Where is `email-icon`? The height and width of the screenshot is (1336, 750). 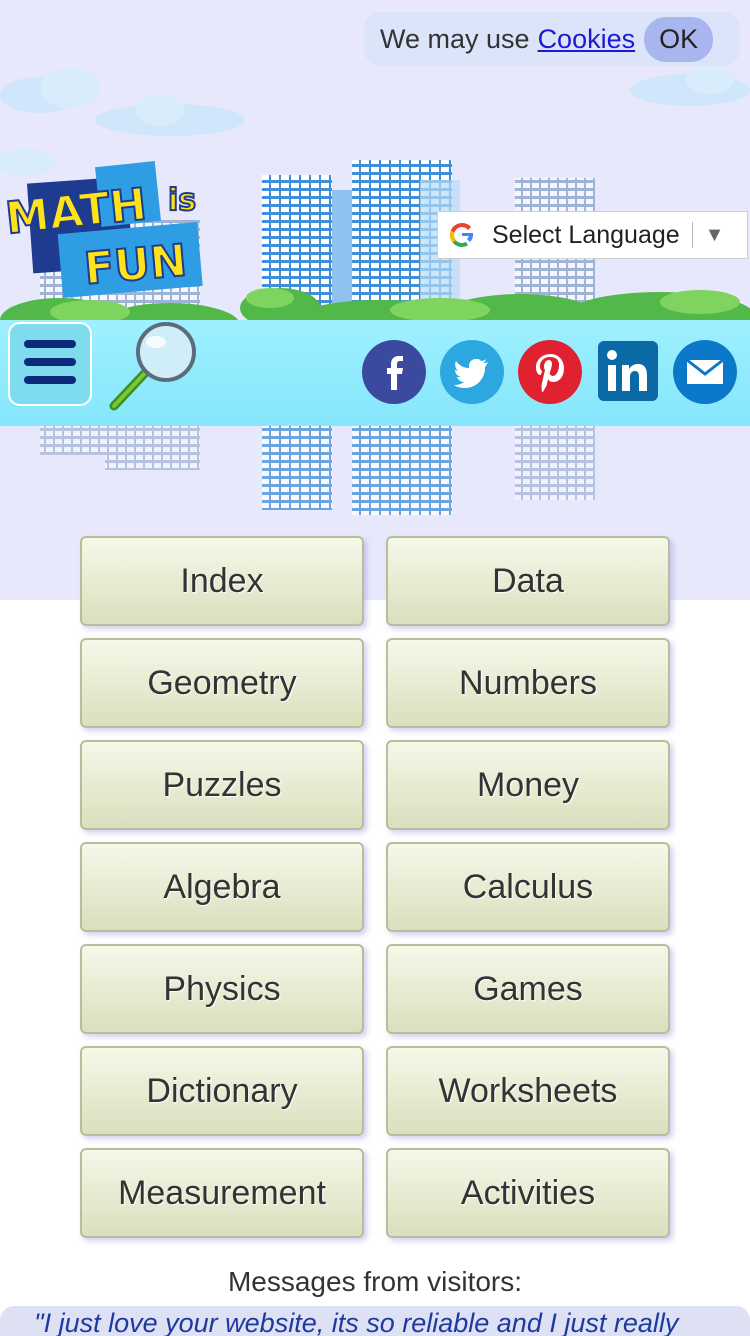 email-icon is located at coordinates (705, 372).